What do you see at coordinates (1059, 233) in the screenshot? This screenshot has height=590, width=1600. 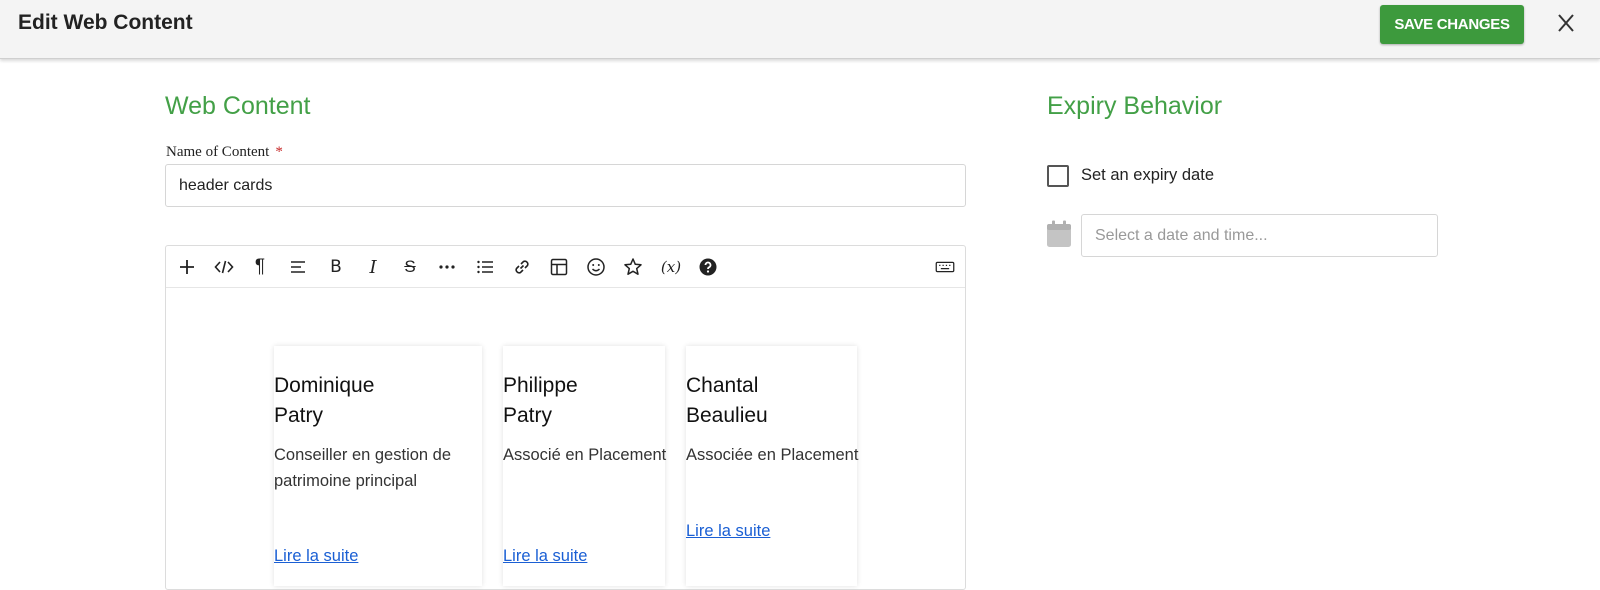 I see `calendar-icon` at bounding box center [1059, 233].